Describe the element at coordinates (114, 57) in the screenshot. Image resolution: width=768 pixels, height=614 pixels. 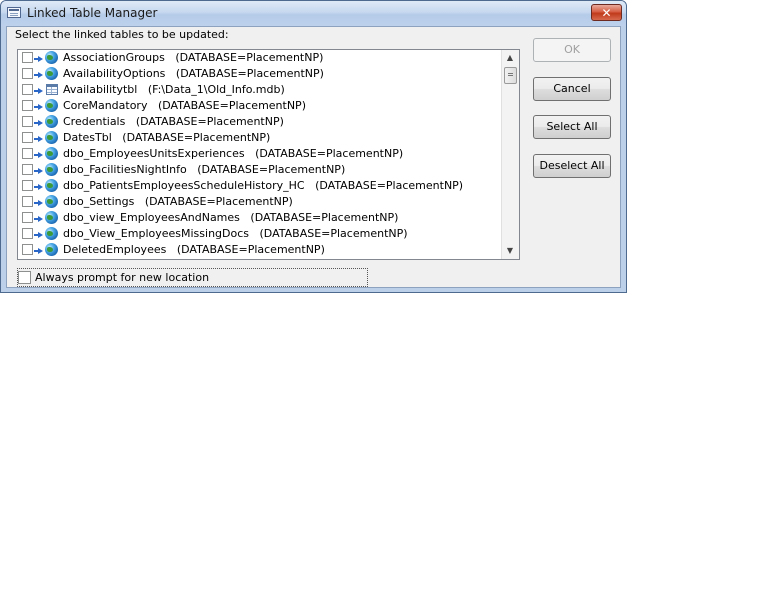
I see `table-name: AssociationGroups` at that location.